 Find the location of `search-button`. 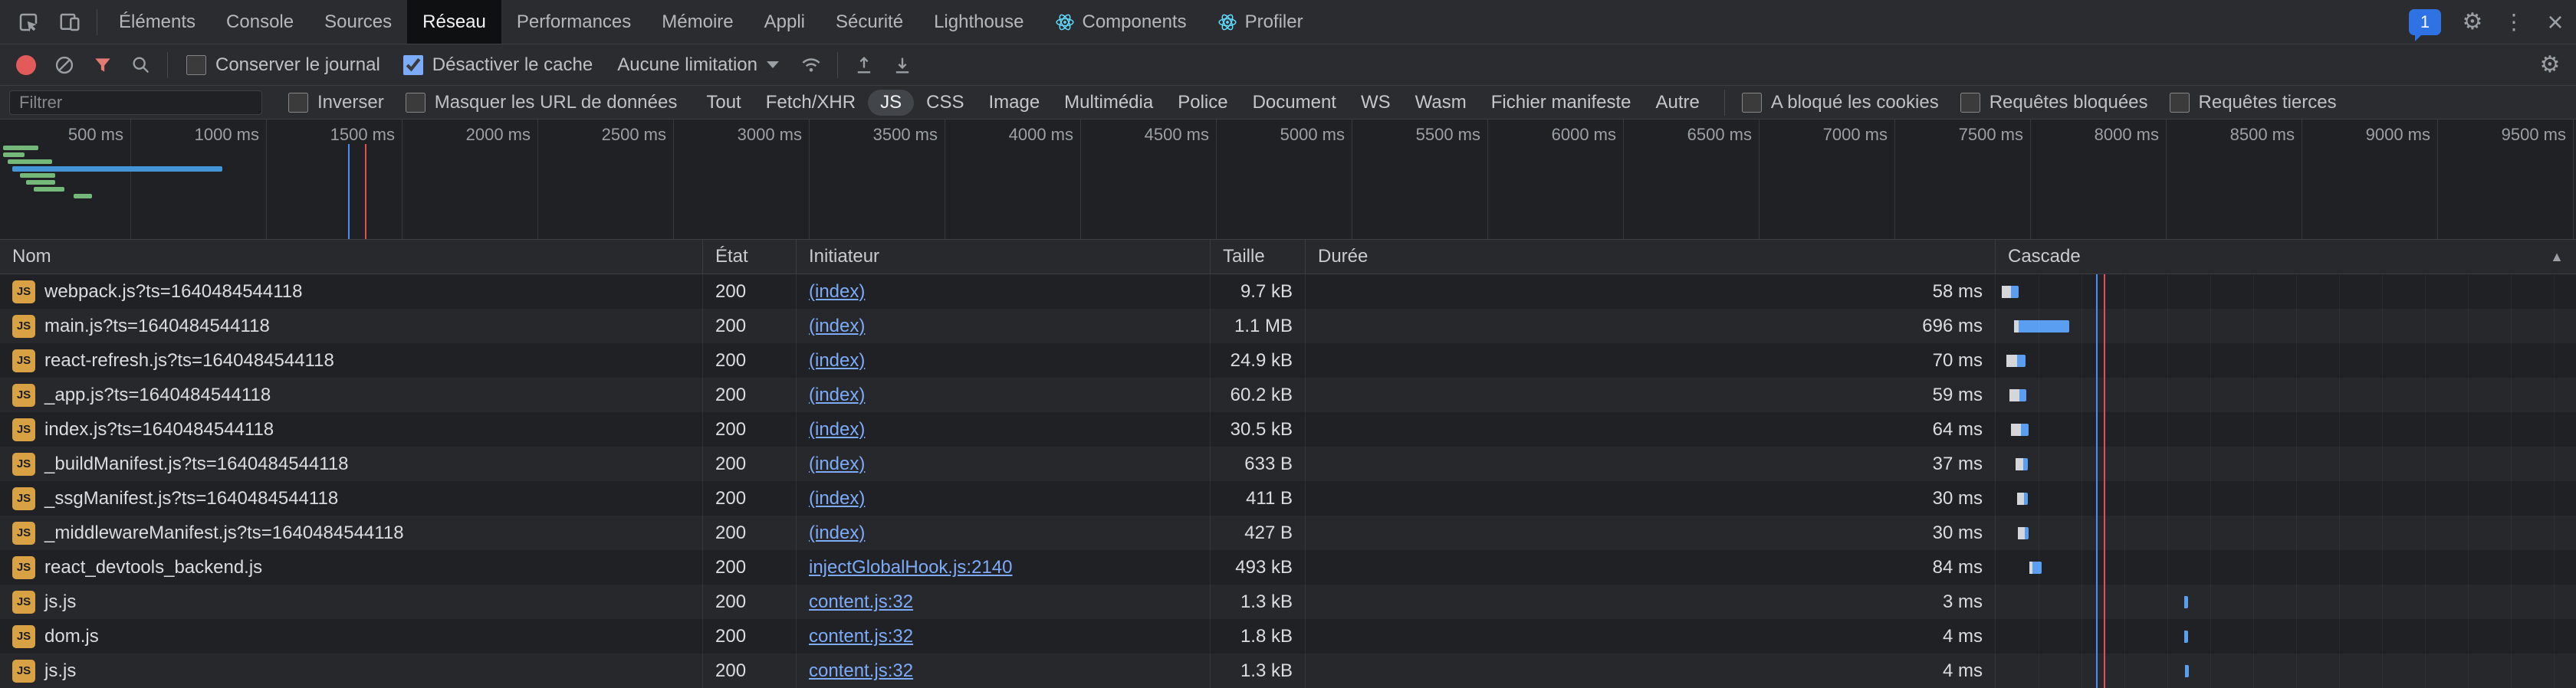

search-button is located at coordinates (141, 65).